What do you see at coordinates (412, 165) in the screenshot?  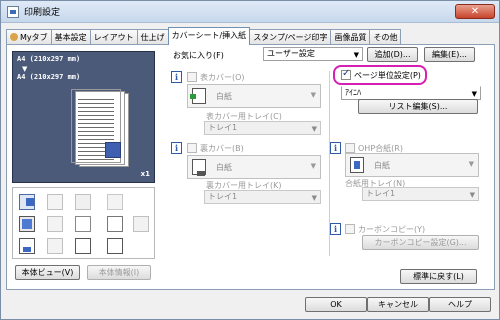 I see `ohp-paper-select: 白紙 ▼` at bounding box center [412, 165].